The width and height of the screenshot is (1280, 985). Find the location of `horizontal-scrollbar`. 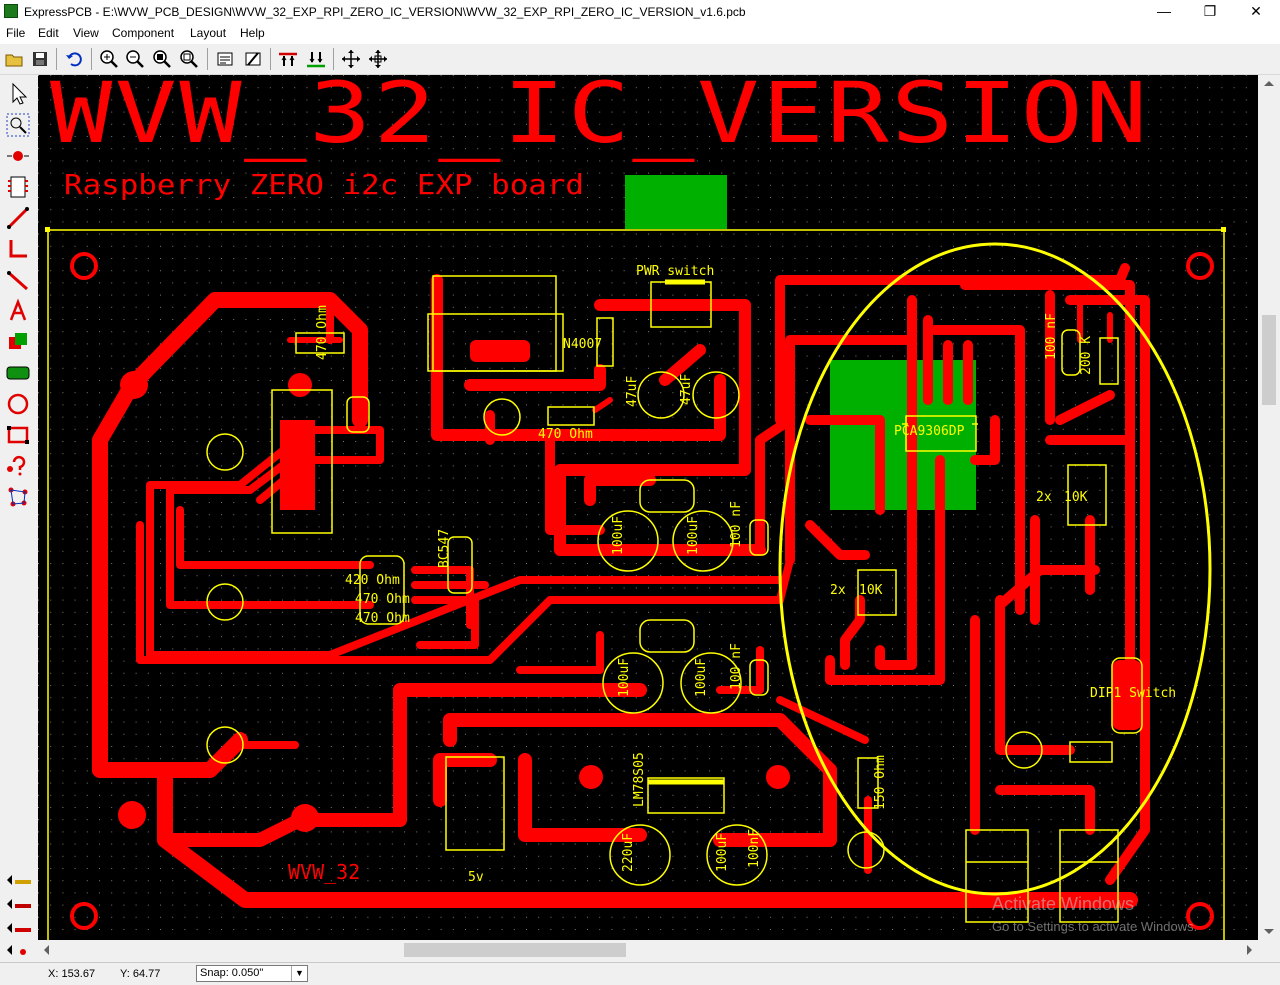

horizontal-scrollbar is located at coordinates (648, 950).